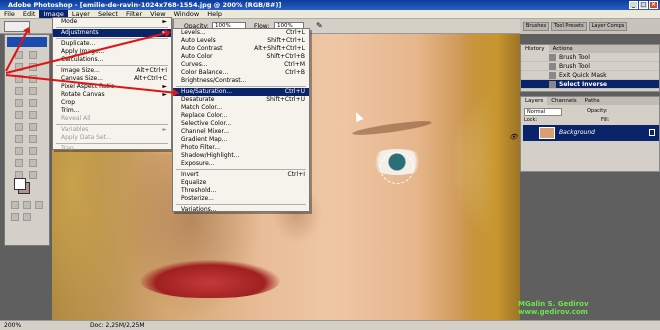 This screenshot has width=660, height=330. What do you see at coordinates (27, 217) in the screenshot?
I see `imageready-icon` at bounding box center [27, 217].